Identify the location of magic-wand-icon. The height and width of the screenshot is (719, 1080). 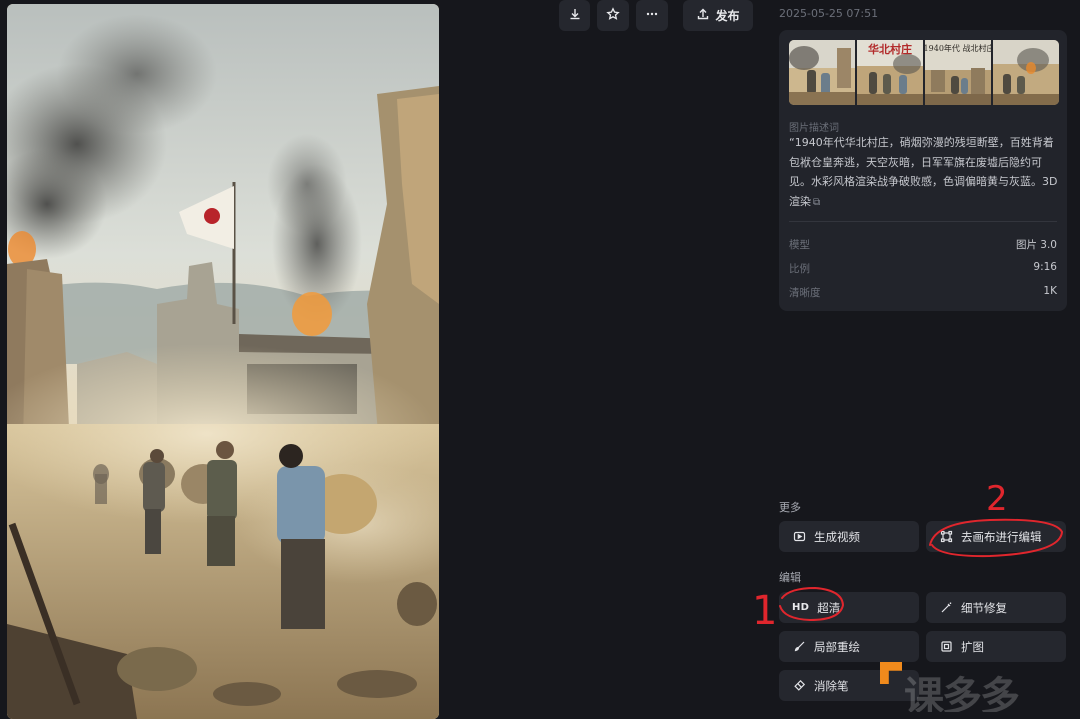
(946, 608).